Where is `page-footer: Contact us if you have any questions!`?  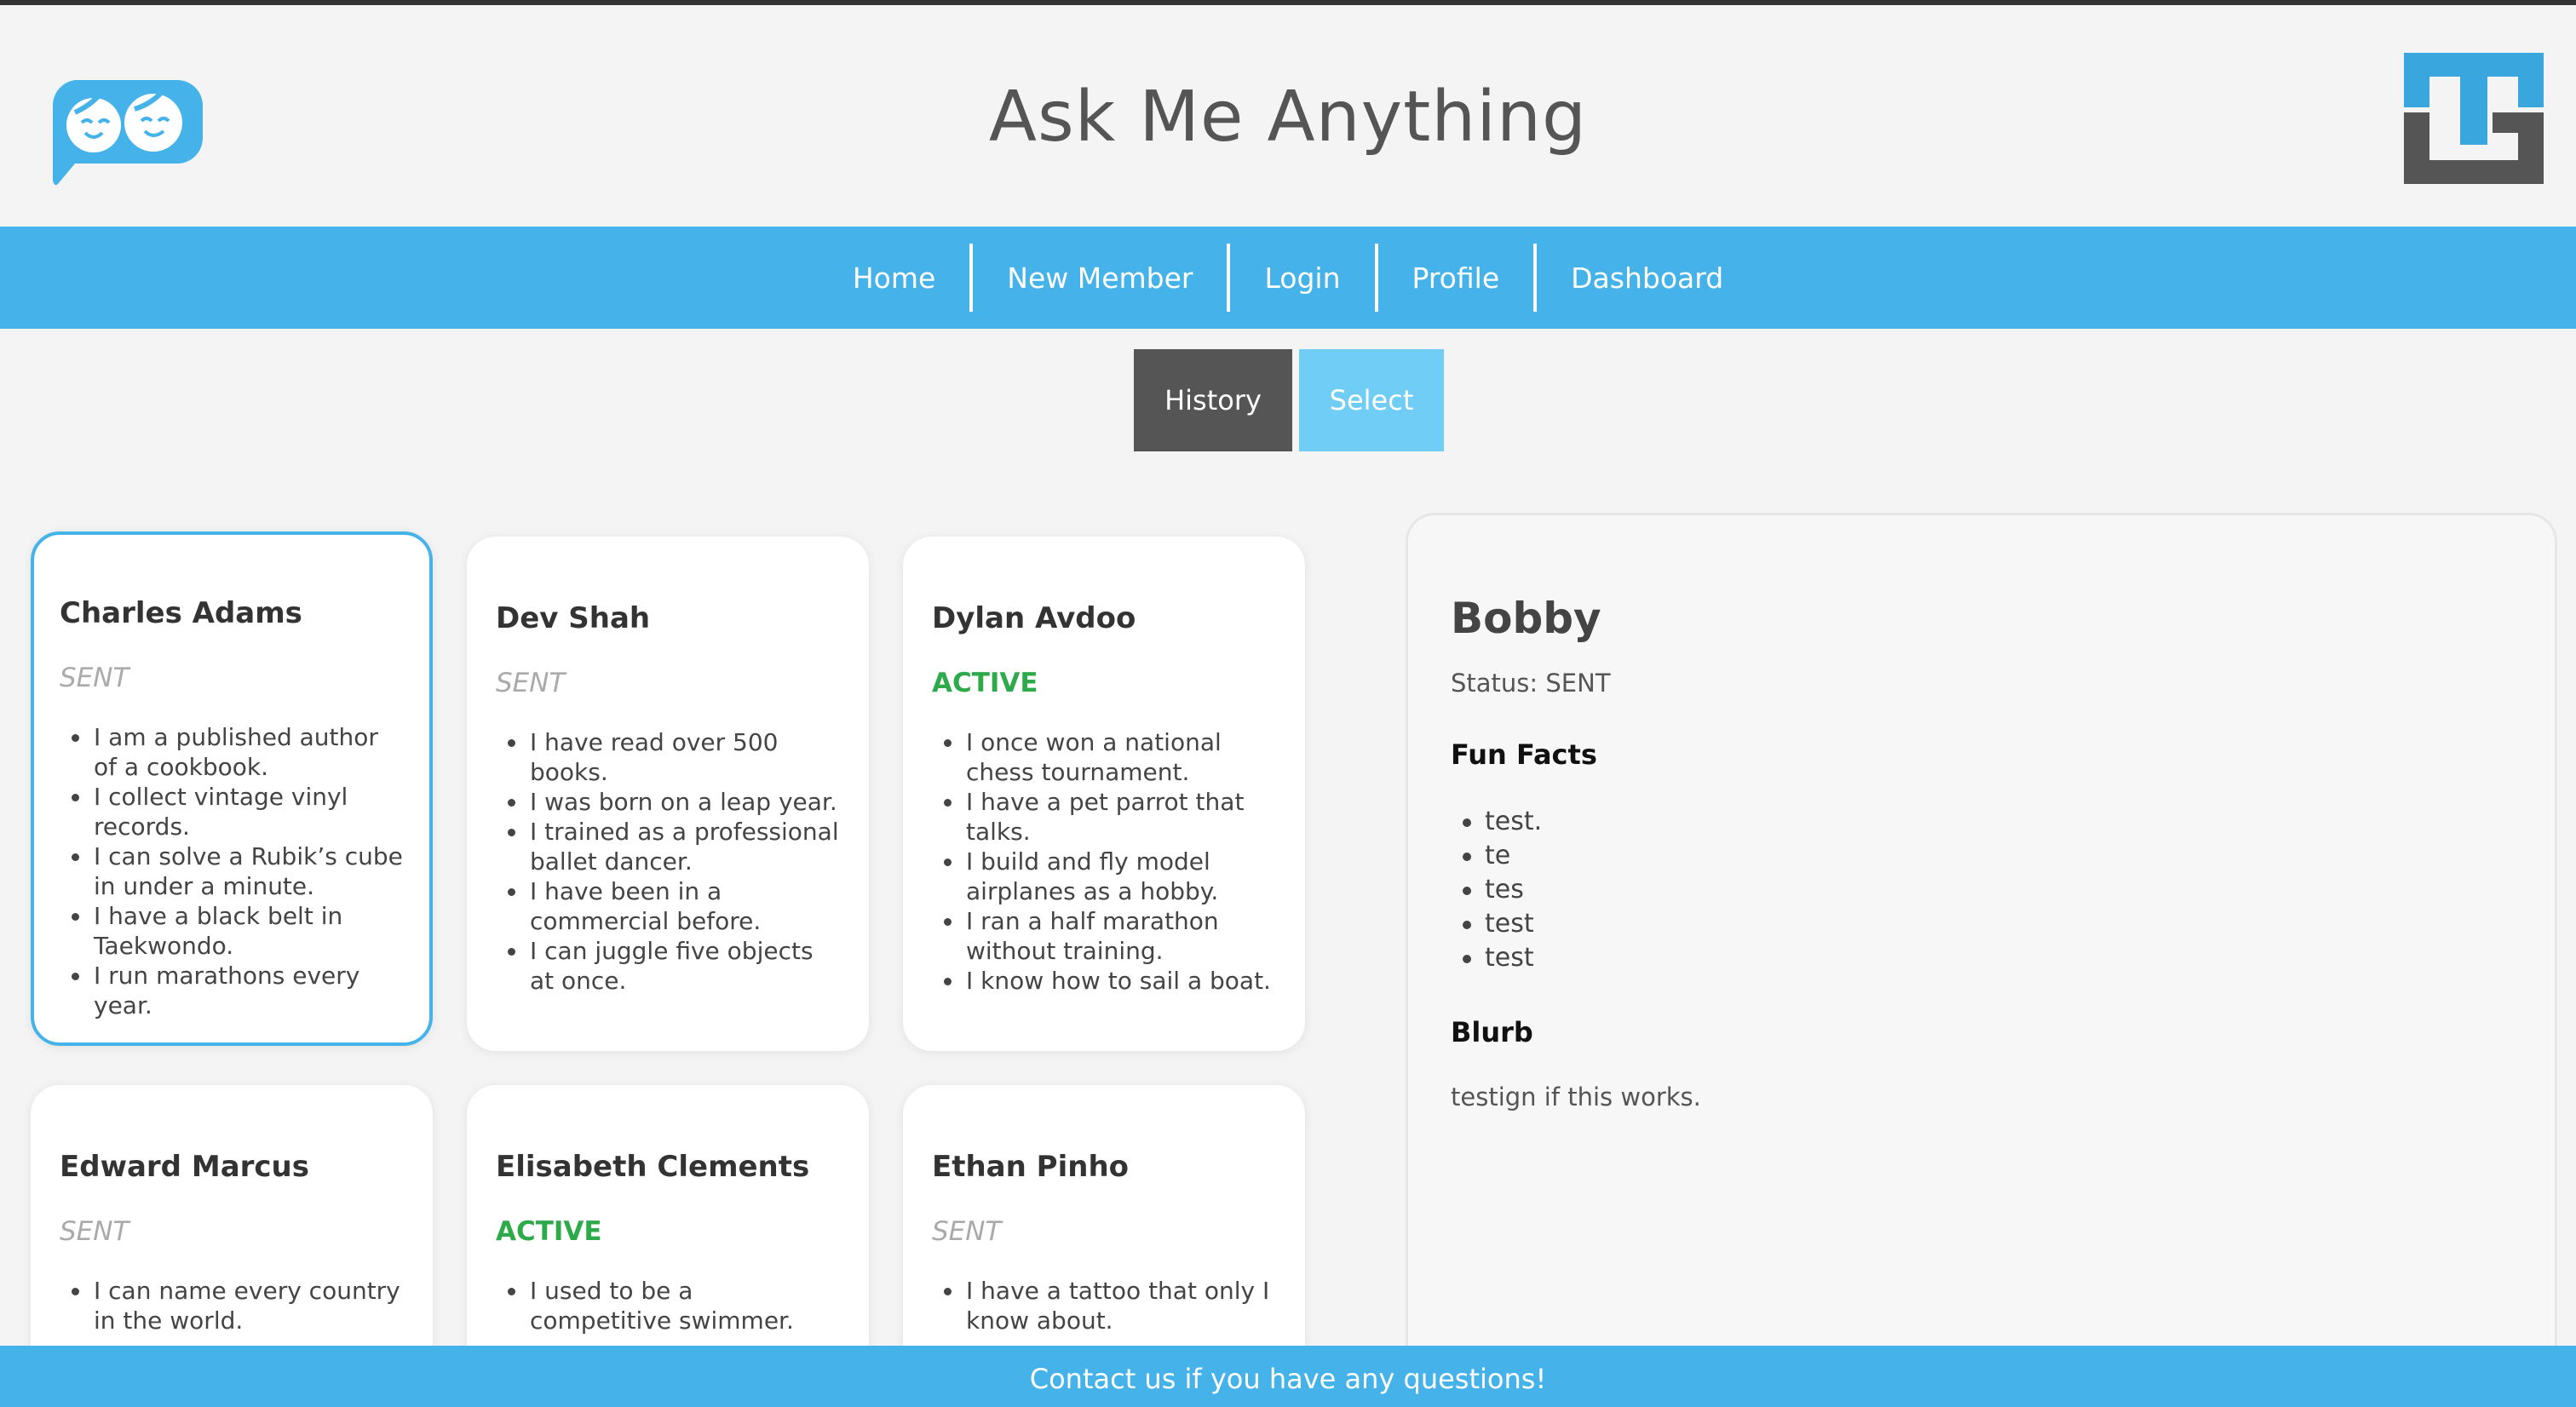 page-footer: Contact us if you have any questions! is located at coordinates (1288, 1376).